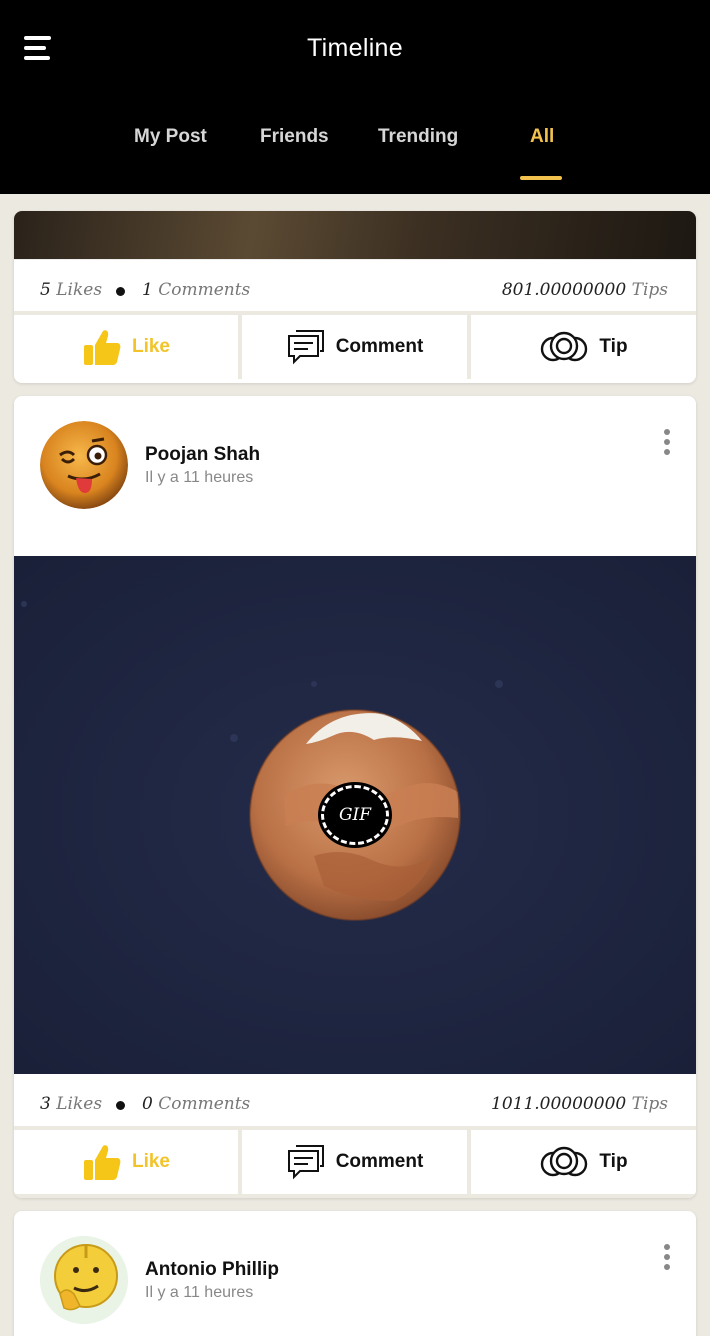 The height and width of the screenshot is (1336, 710). Describe the element at coordinates (196, 290) in the screenshot. I see `comments-count: 1 Comments` at that location.